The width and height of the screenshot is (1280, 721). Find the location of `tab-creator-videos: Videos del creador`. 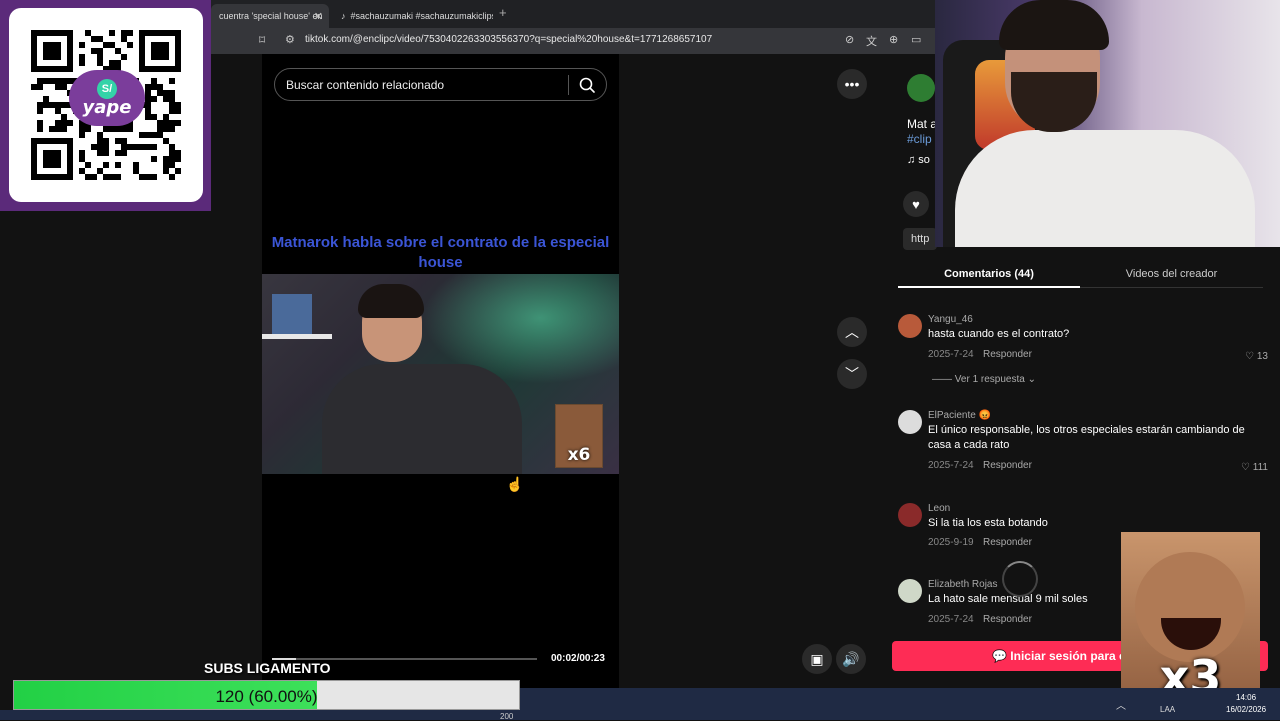

tab-creator-videos: Videos del creador is located at coordinates (1171, 275).